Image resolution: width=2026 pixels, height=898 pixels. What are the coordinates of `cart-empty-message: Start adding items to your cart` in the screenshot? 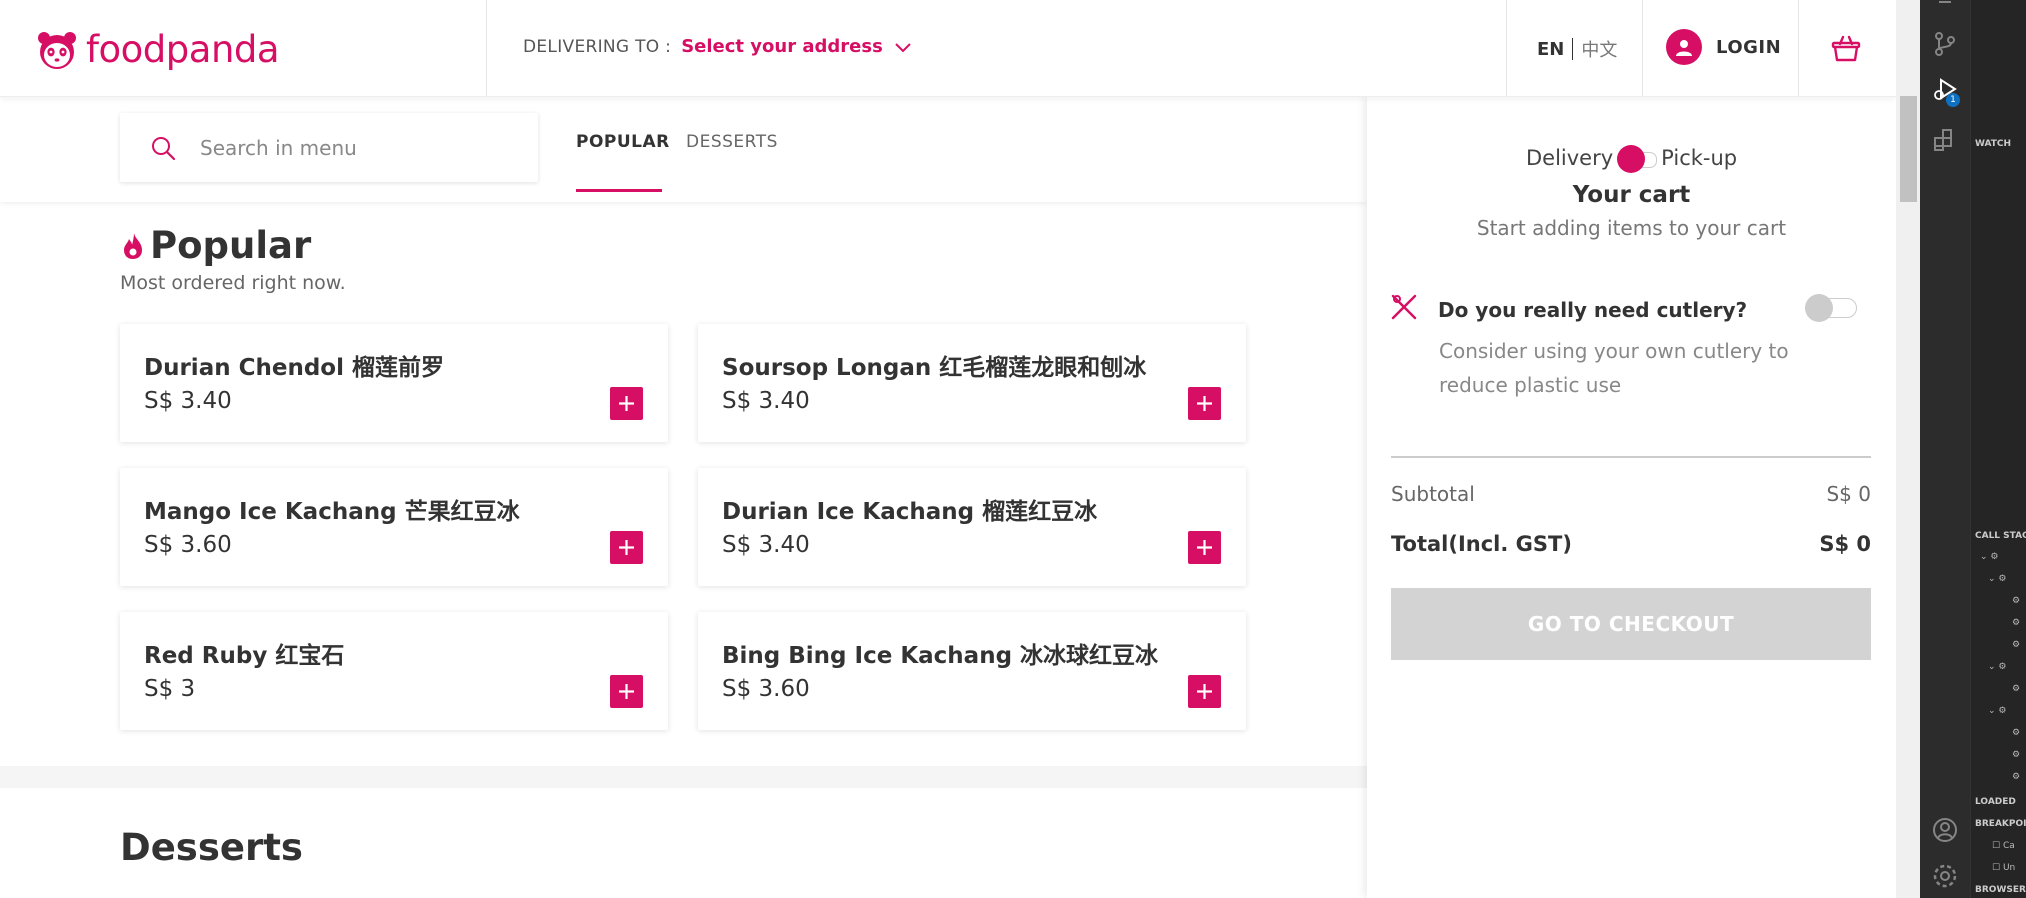 It's located at (1631, 228).